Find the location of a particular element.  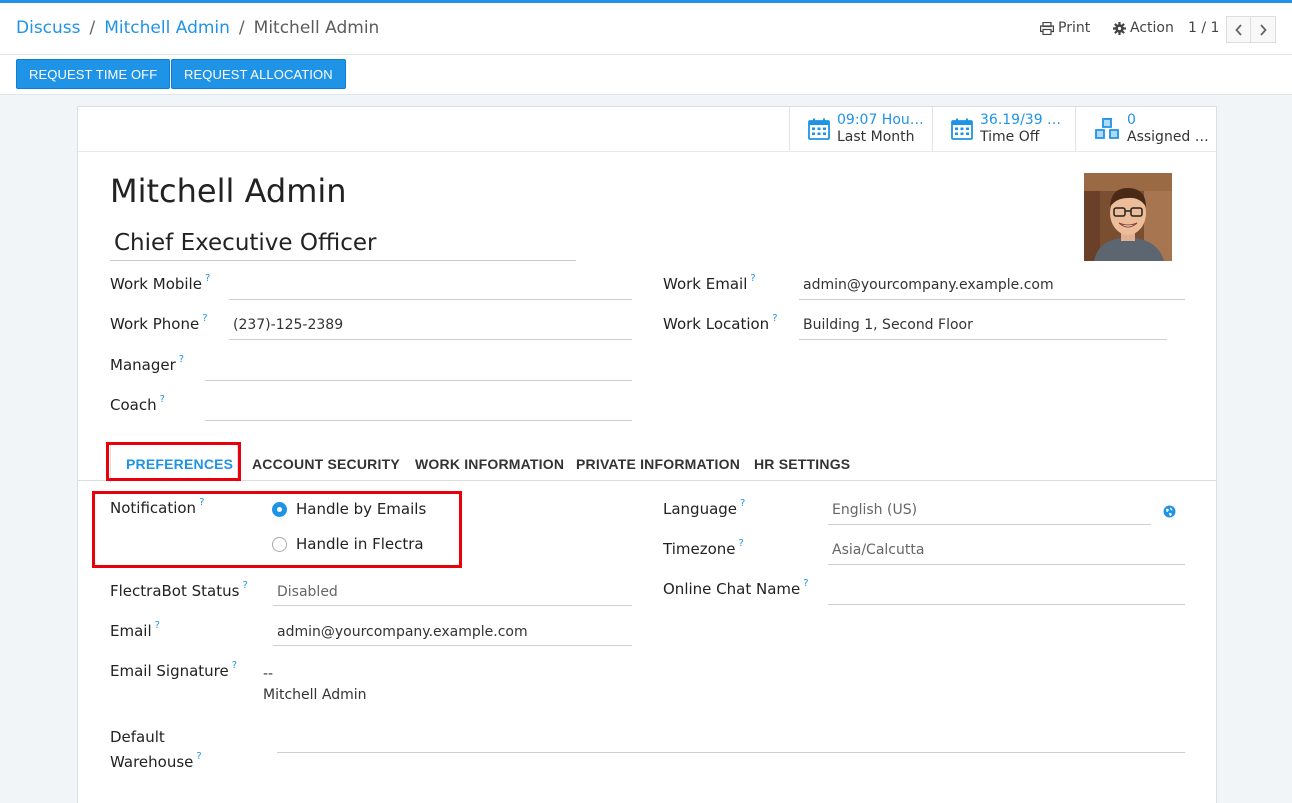

tab-preferences: PREFERENCES is located at coordinates (179, 464).